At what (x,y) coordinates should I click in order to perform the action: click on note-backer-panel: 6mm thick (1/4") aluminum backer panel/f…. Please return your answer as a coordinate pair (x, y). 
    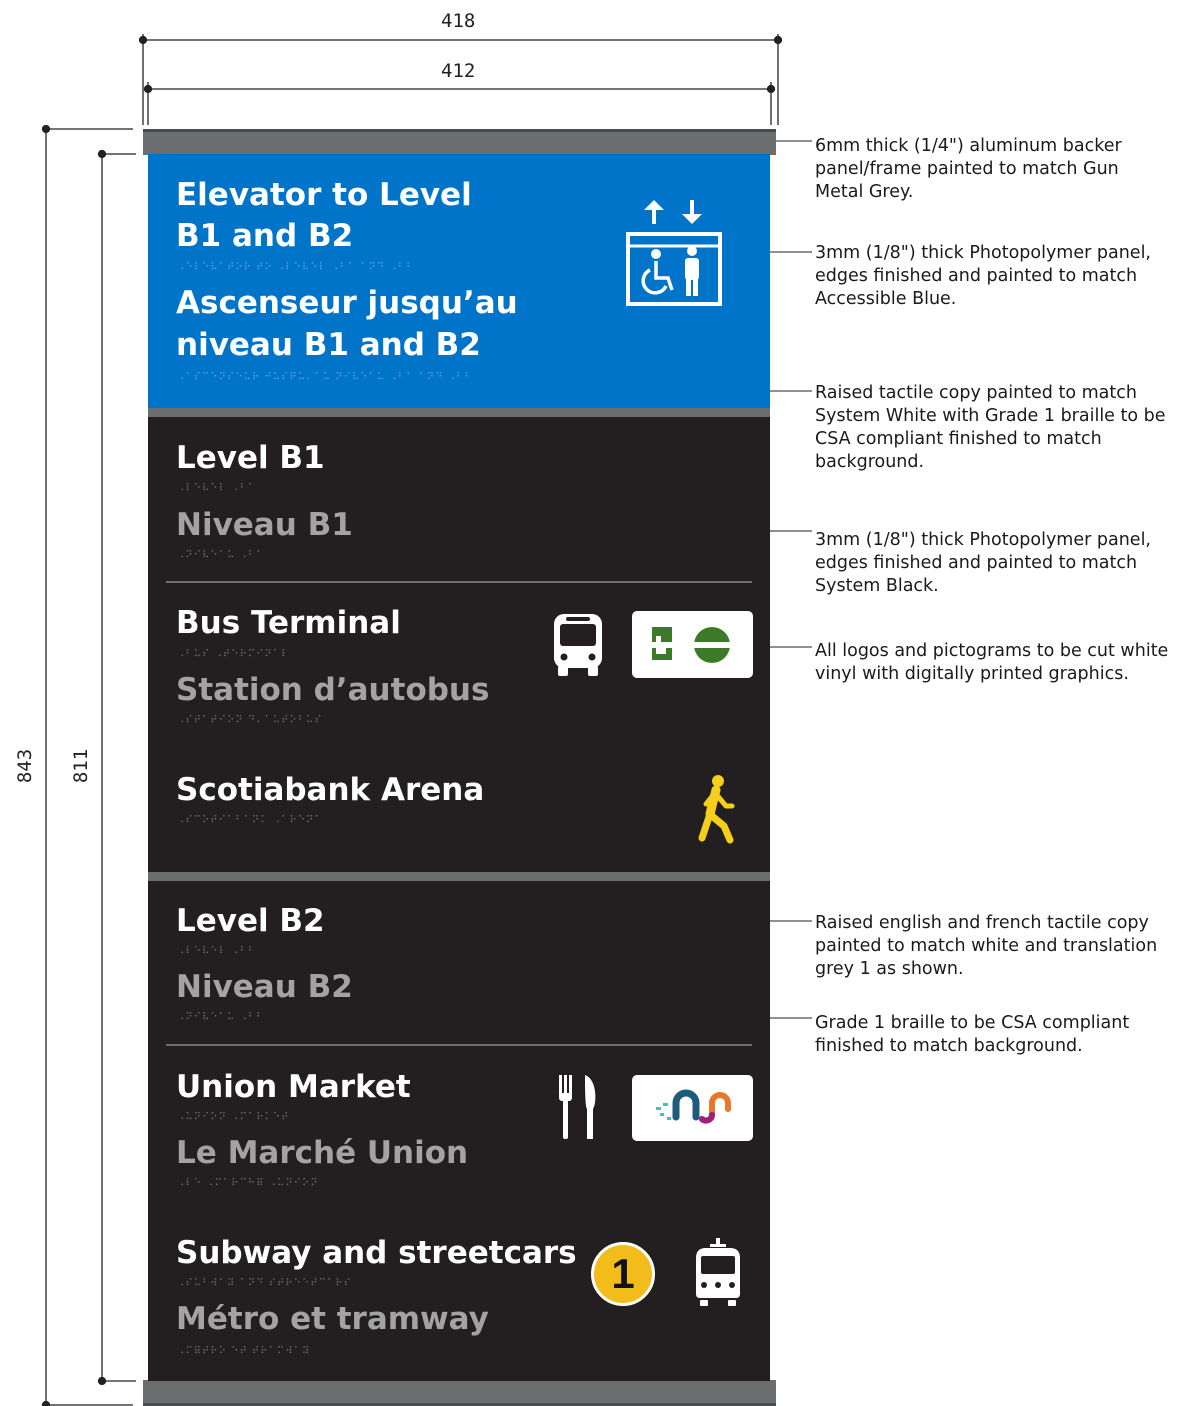
    Looking at the image, I should click on (968, 169).